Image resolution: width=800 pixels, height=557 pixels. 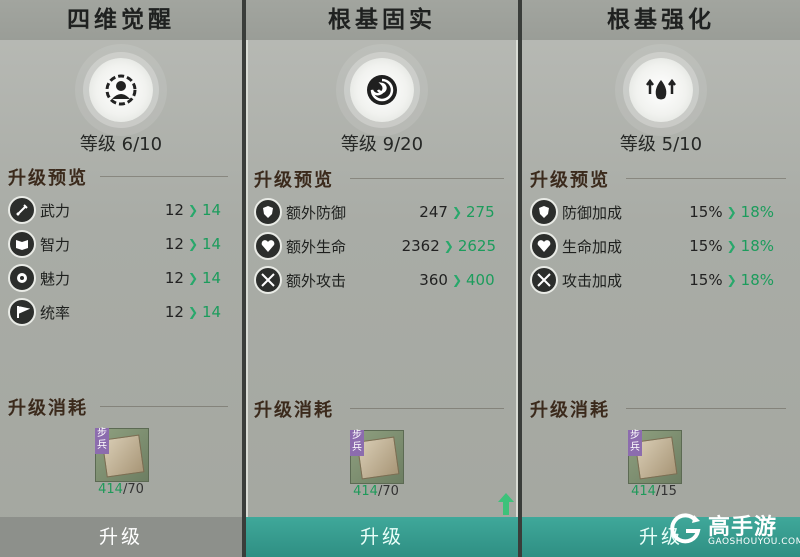 I want to click on person-badge-icon, so click(x=121, y=90).